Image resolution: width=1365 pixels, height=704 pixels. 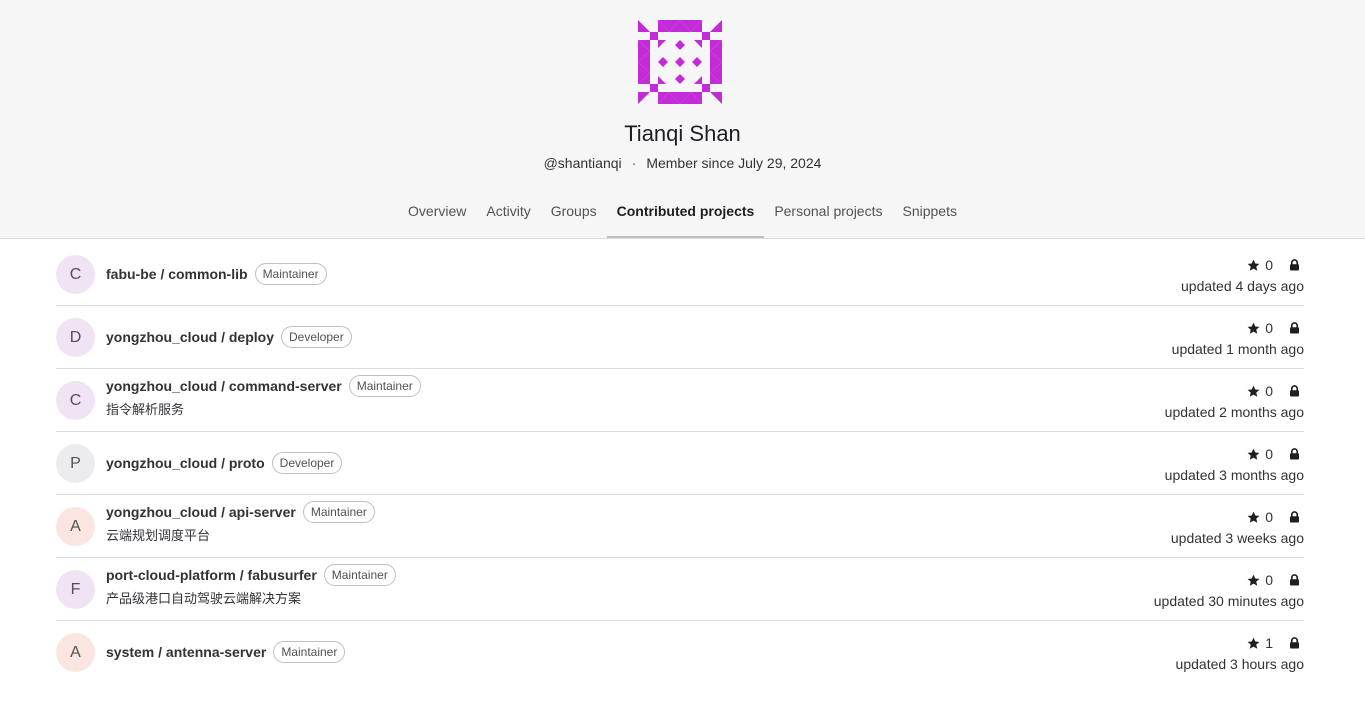 I want to click on updated-time: updated 3 weeks ago, so click(x=1237, y=538).